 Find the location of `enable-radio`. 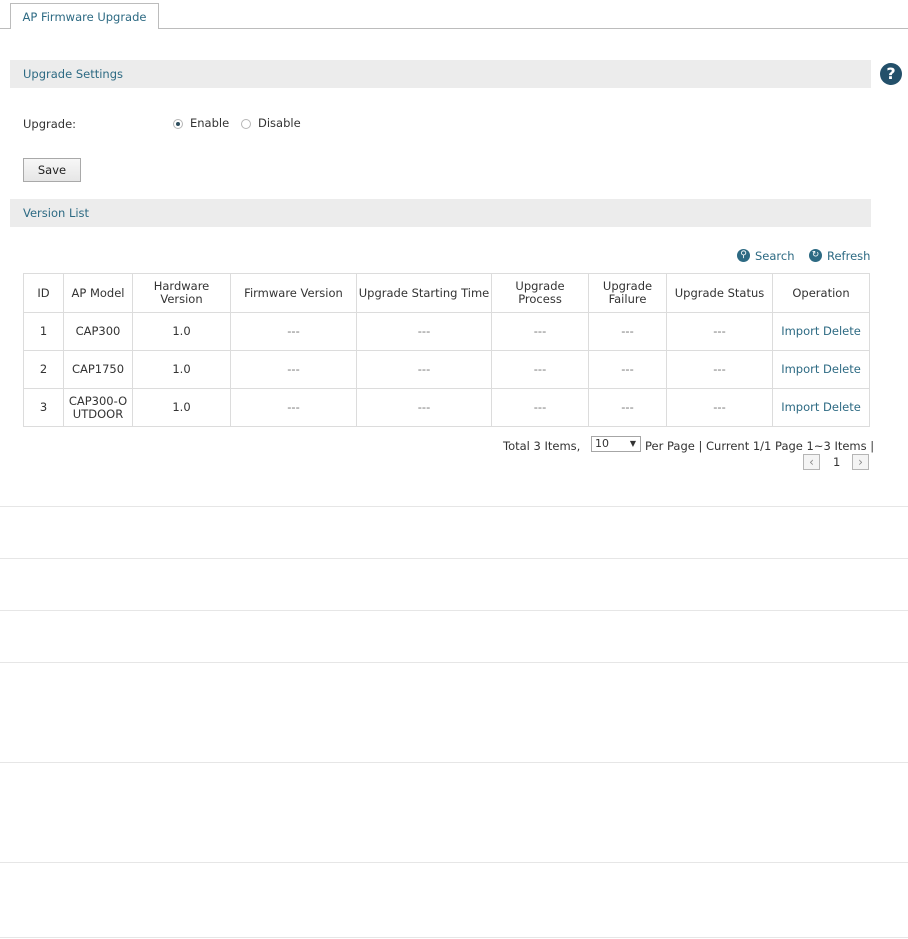

enable-radio is located at coordinates (178, 124).